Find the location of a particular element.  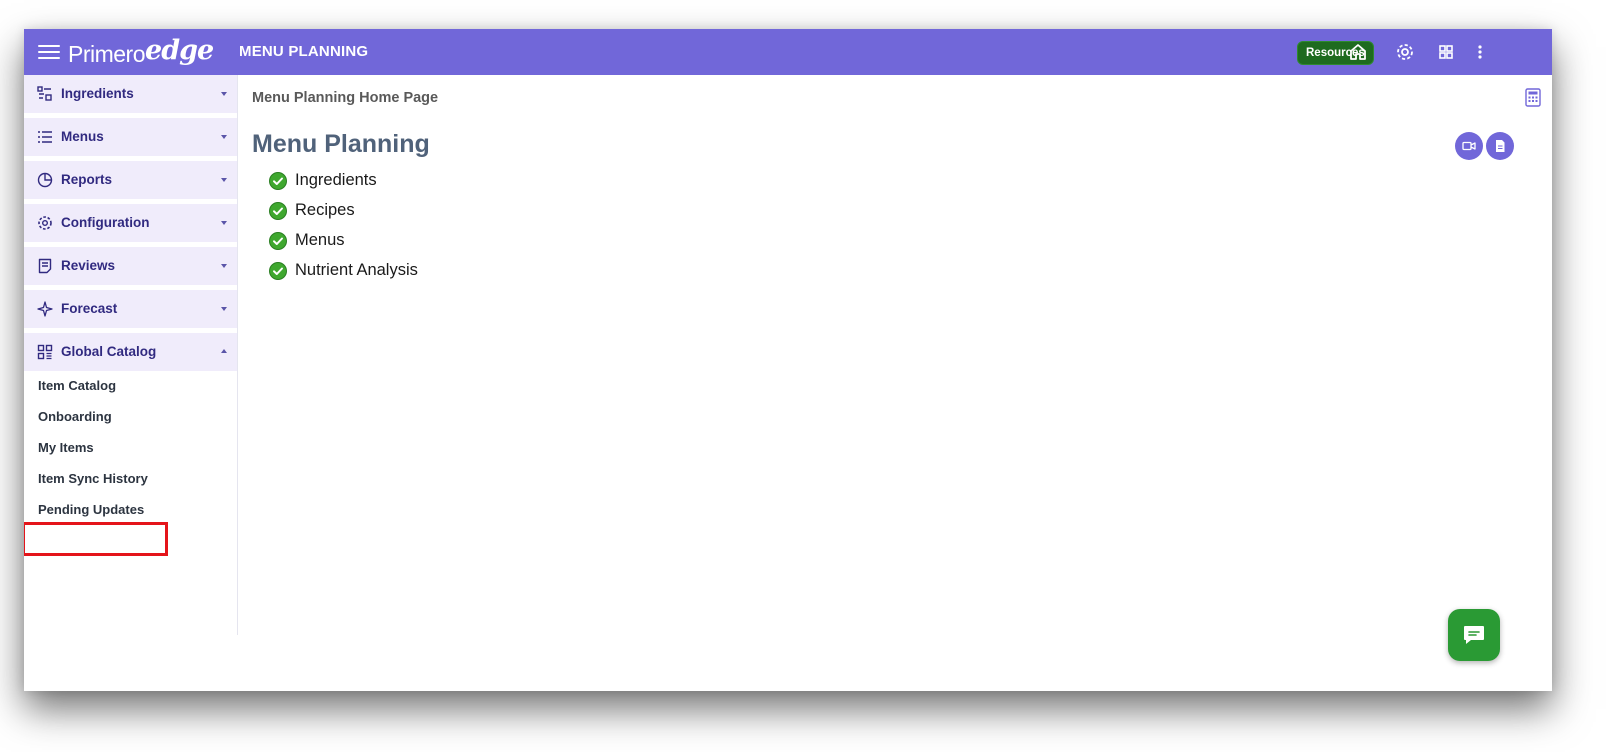

app-logo: Primeroedge is located at coordinates (141, 52).